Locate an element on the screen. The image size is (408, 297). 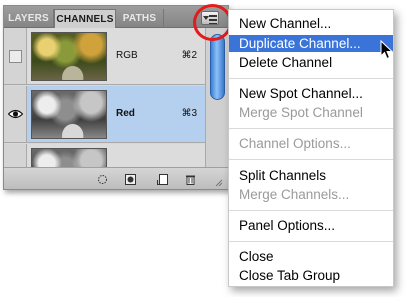
channel-row-red: Red ⌘3 is located at coordinates (104, 114).